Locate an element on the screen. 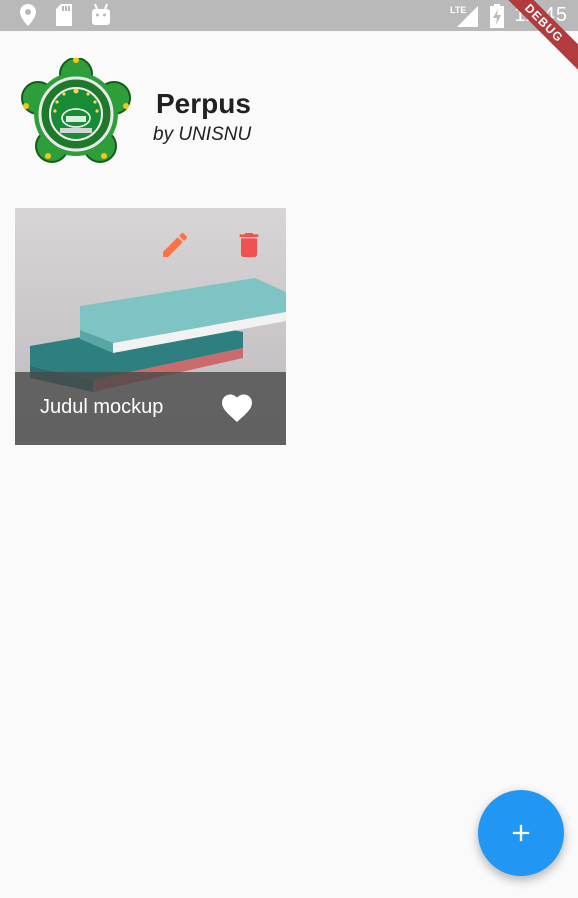 This screenshot has width=578, height=898. heart-icon is located at coordinates (237, 408).